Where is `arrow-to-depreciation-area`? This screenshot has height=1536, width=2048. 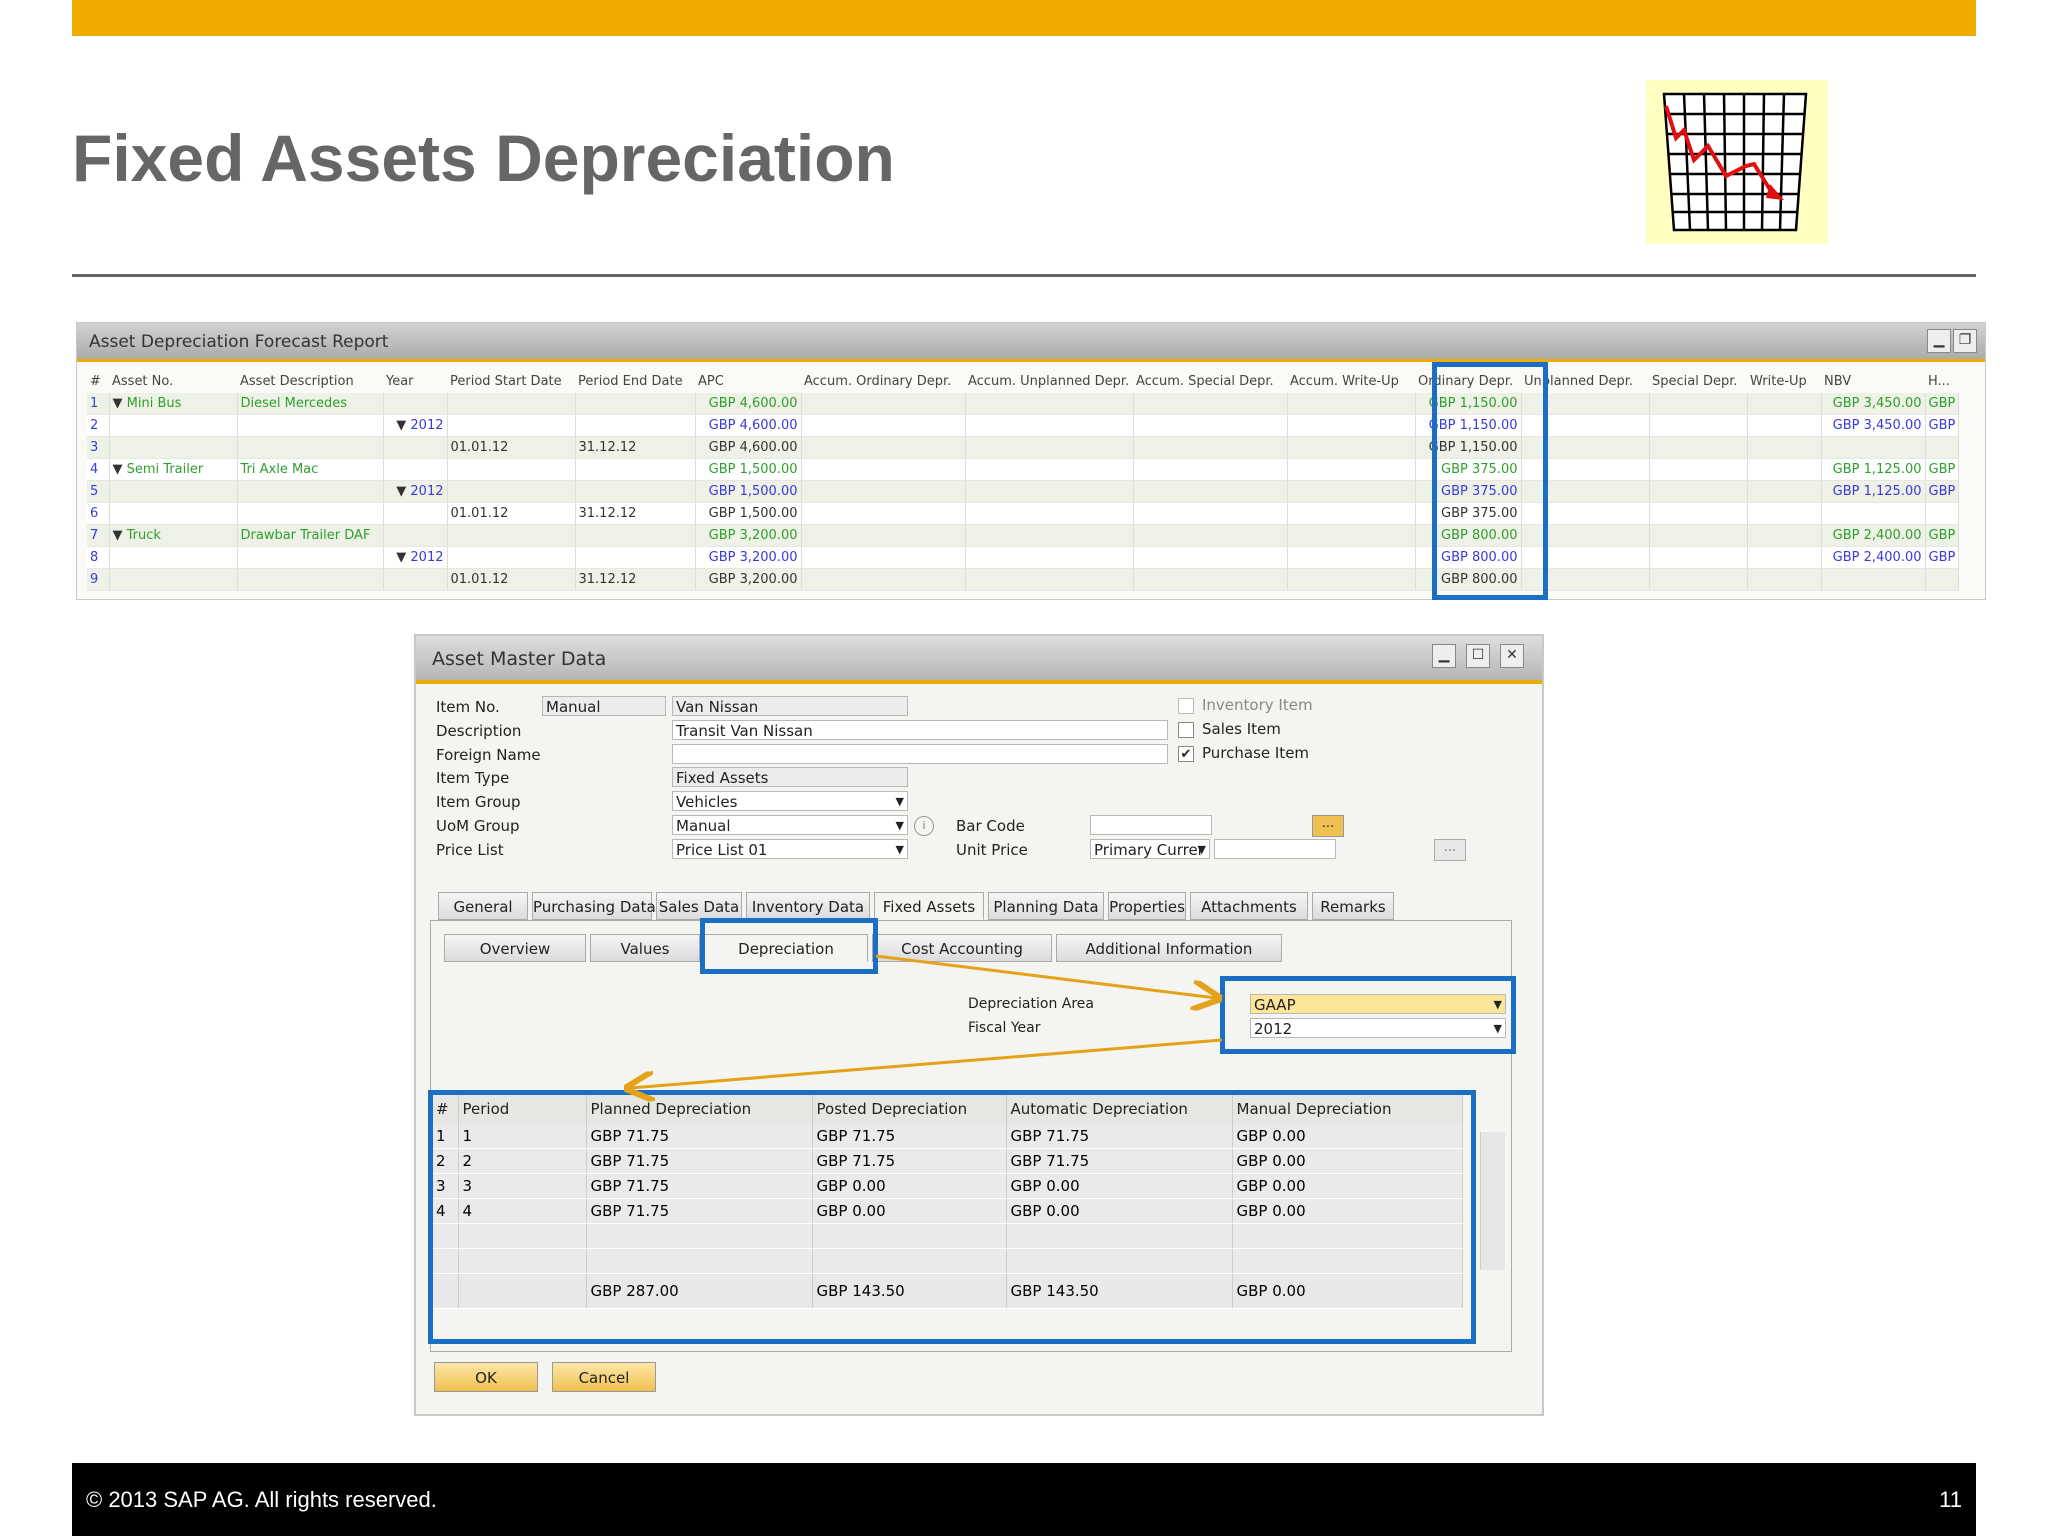
arrow-to-depreciation-area is located at coordinates (1045, 976).